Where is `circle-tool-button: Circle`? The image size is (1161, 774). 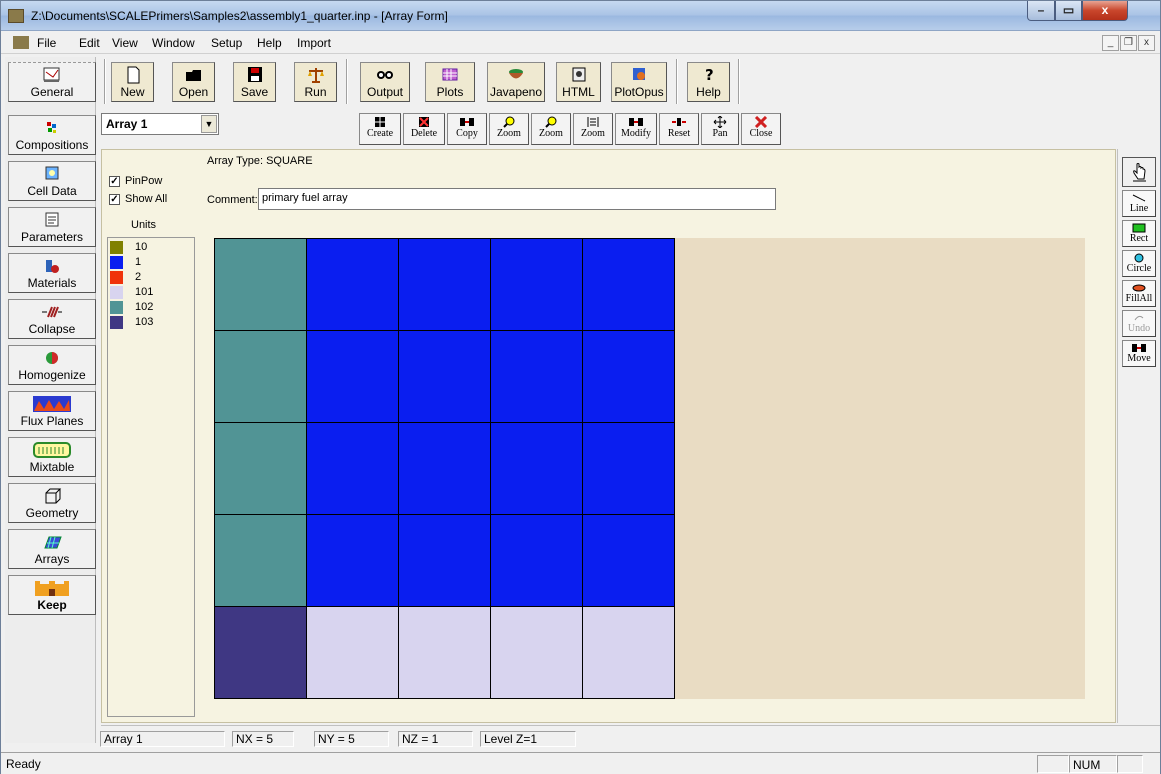 circle-tool-button: Circle is located at coordinates (1139, 263).